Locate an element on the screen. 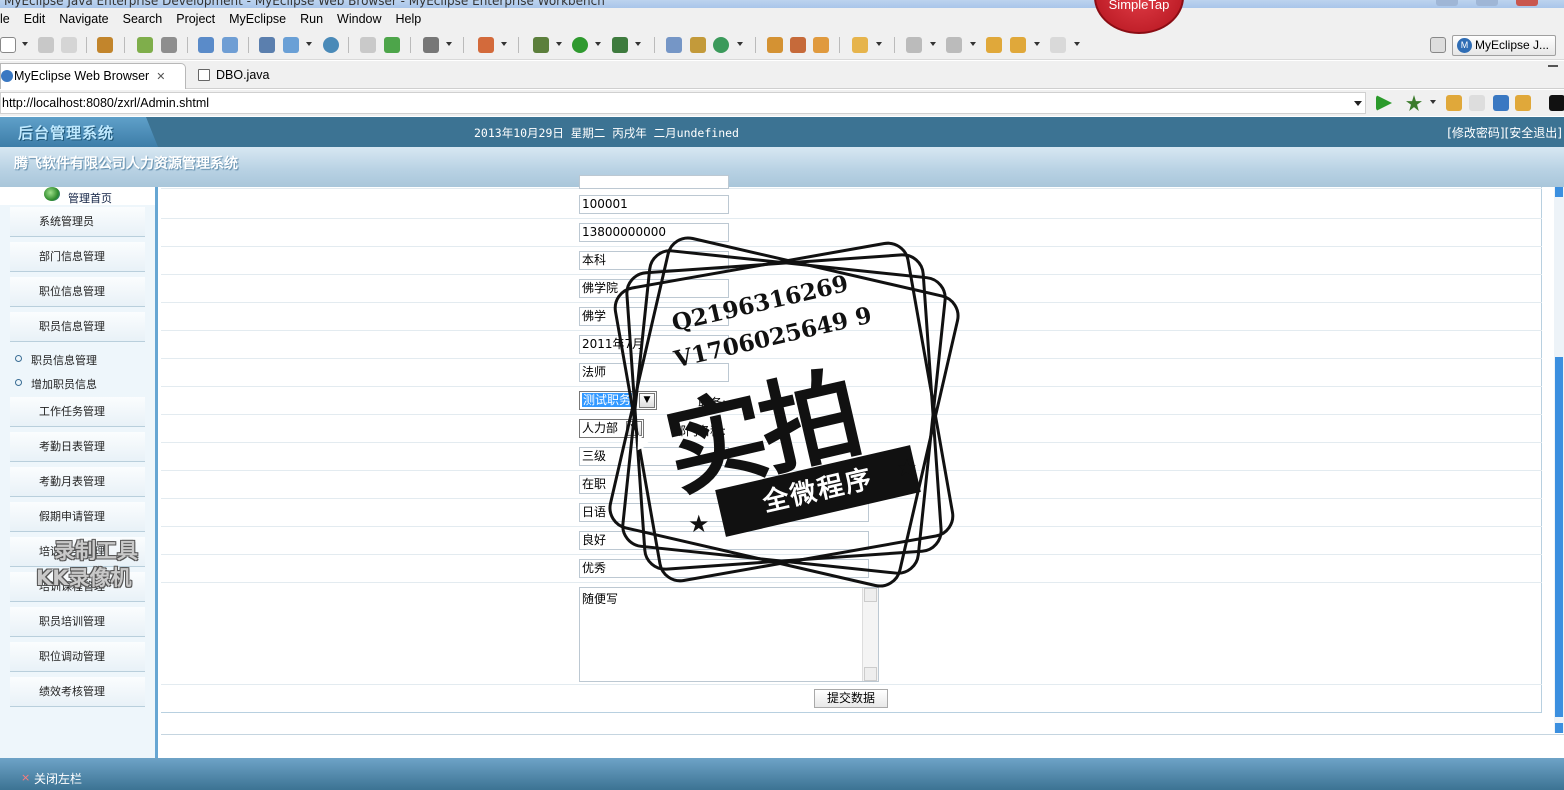 The height and width of the screenshot is (790, 1564). menu-myeclipse: MyEclipse is located at coordinates (257, 19).